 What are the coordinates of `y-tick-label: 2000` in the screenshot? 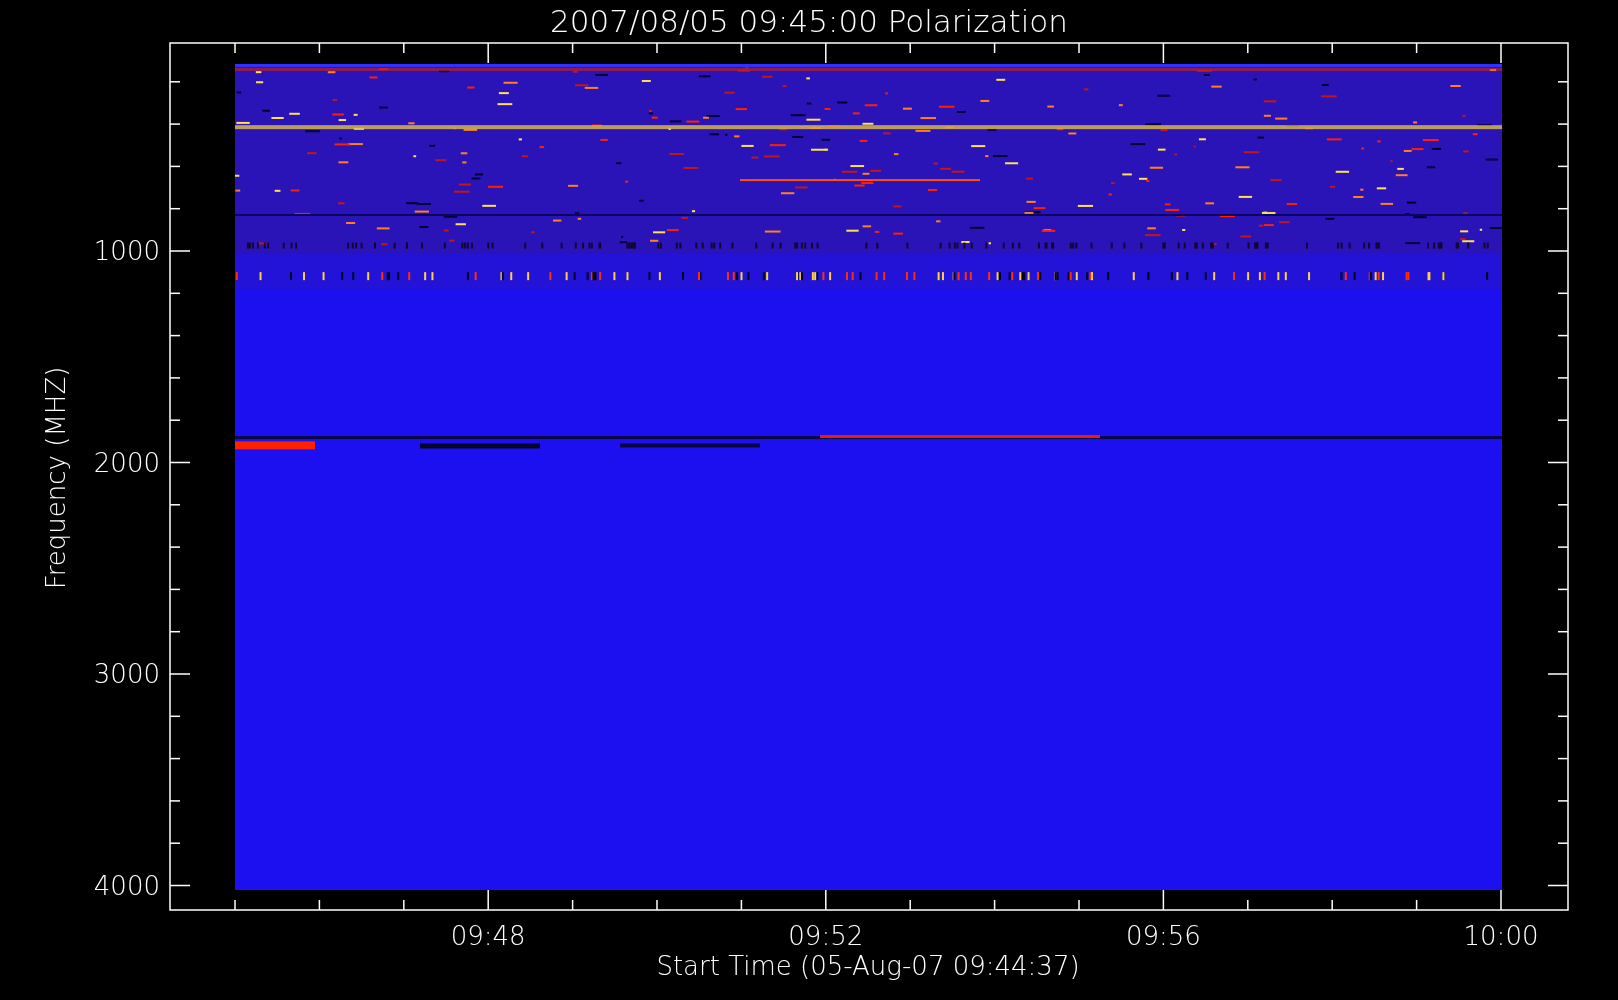 It's located at (126, 462).